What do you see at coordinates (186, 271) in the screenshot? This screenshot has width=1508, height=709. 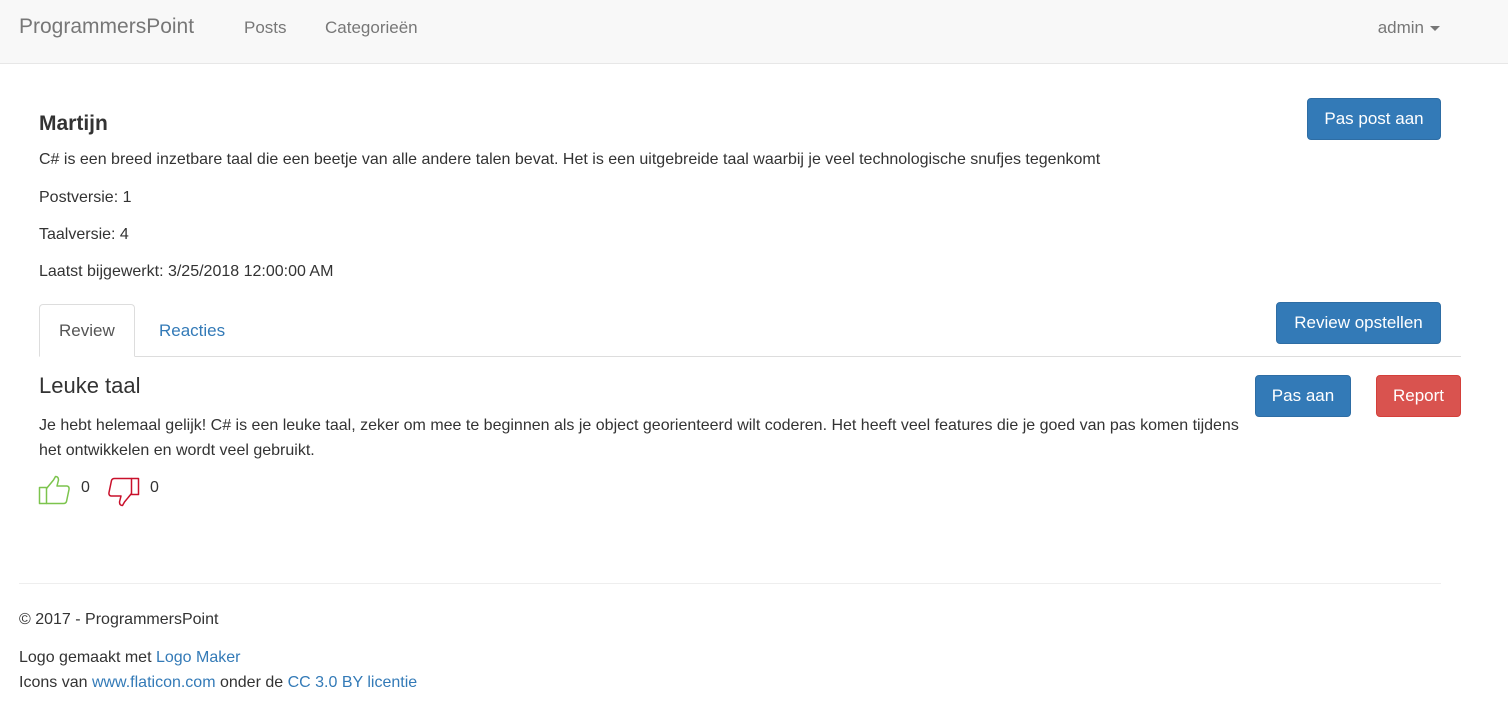 I see `last-updated: Laatst bijgewerkt: 3/25/2018 12:00:00 AM` at bounding box center [186, 271].